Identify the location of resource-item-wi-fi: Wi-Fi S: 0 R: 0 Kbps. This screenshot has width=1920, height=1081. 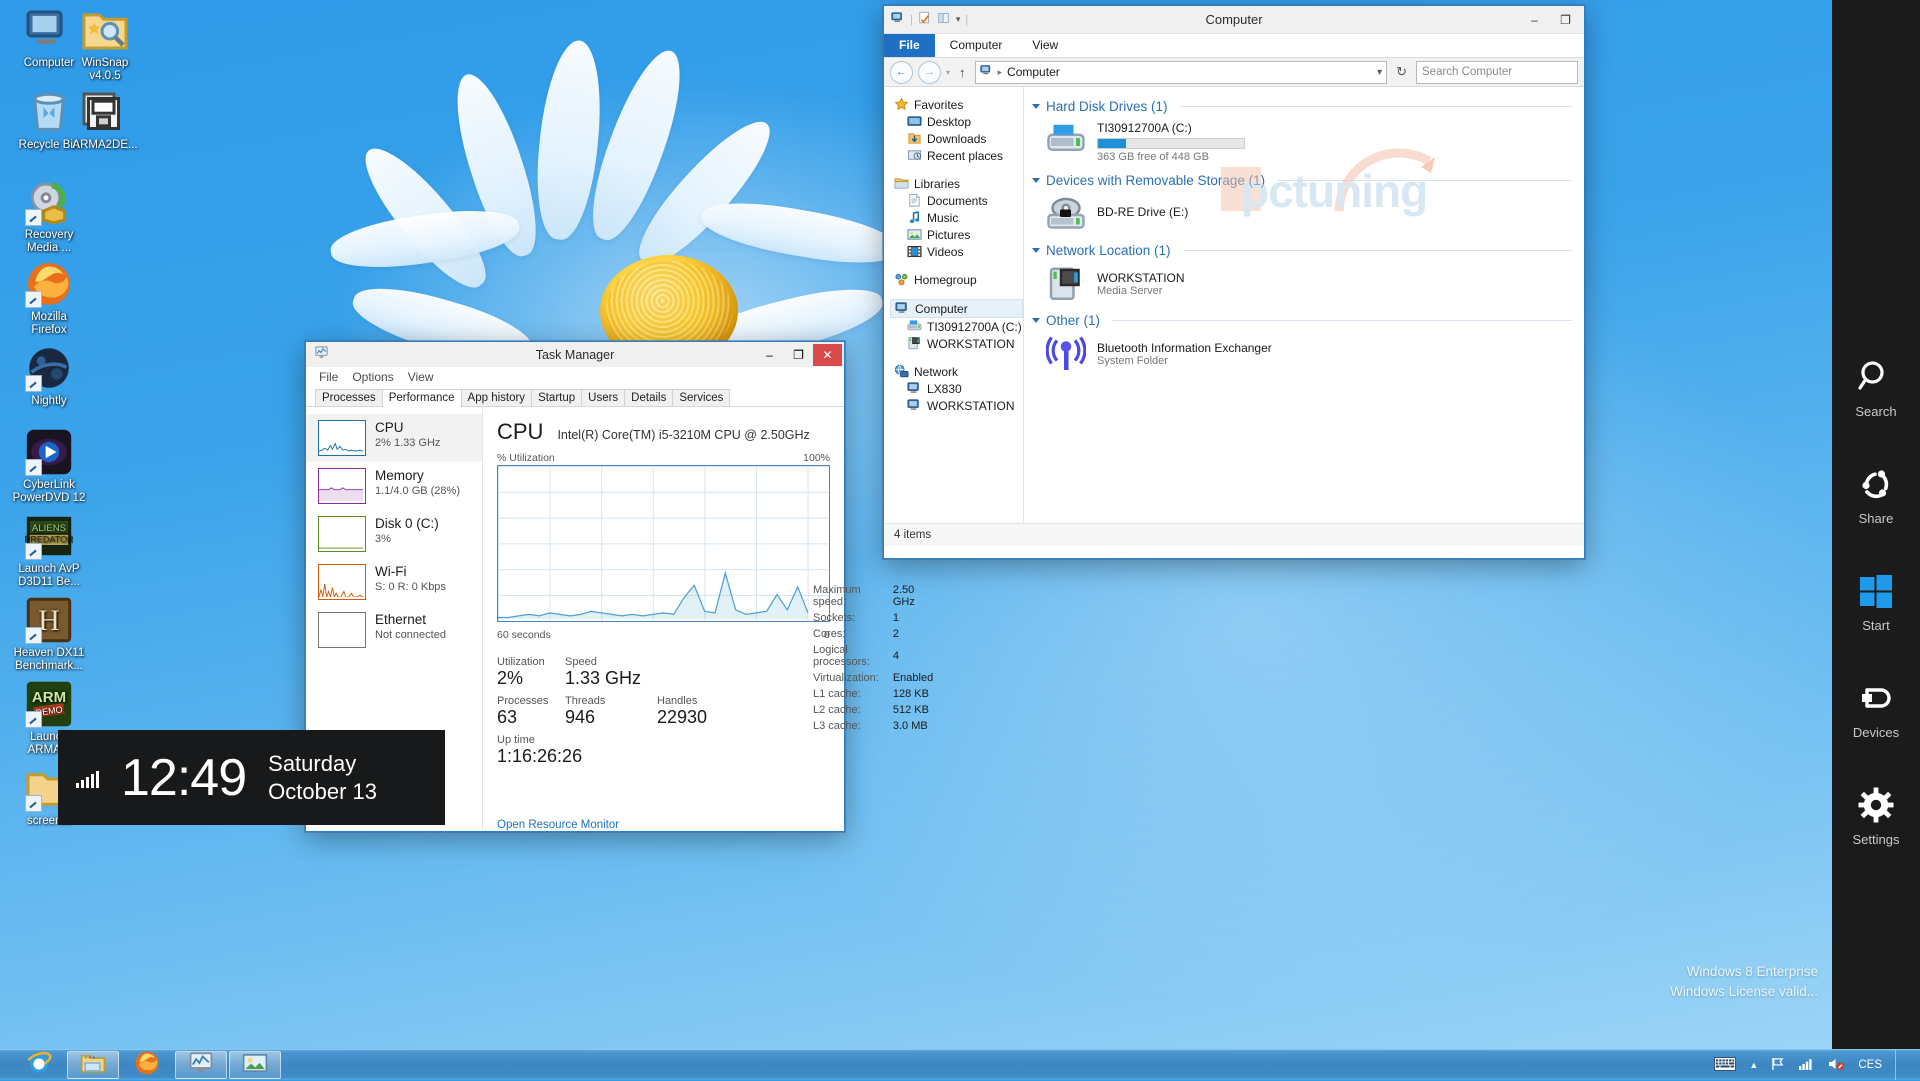
(394, 582).